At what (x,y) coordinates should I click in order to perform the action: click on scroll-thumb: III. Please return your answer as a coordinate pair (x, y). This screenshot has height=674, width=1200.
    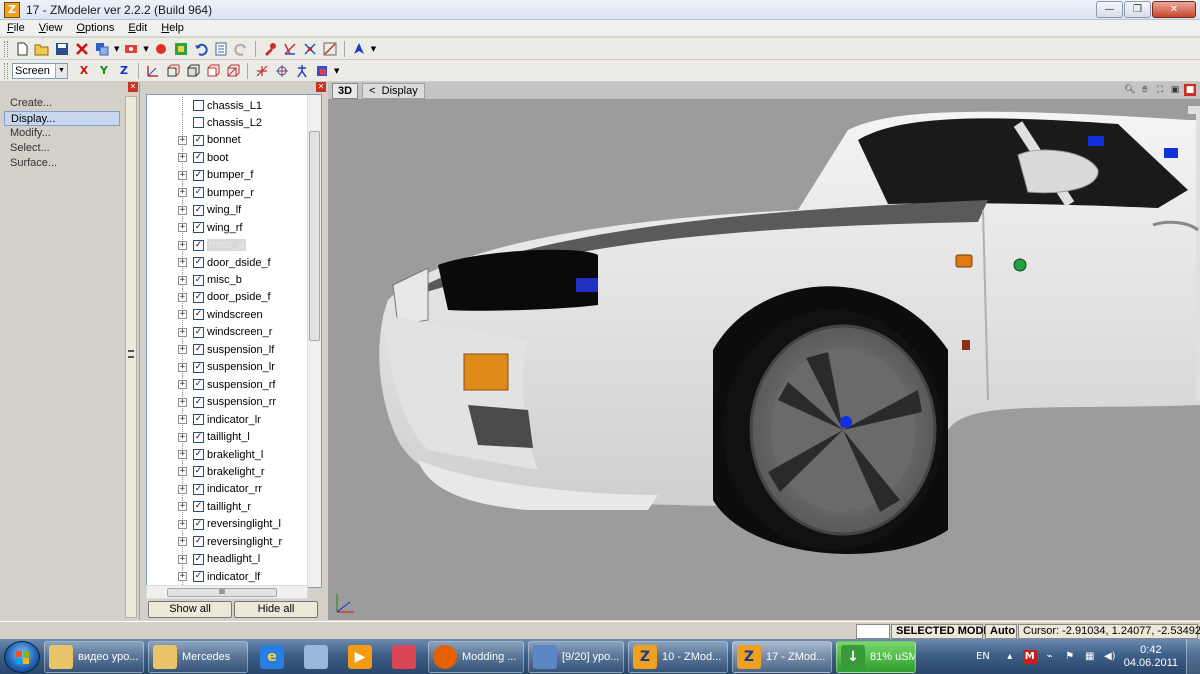
    Looking at the image, I should click on (222, 592).